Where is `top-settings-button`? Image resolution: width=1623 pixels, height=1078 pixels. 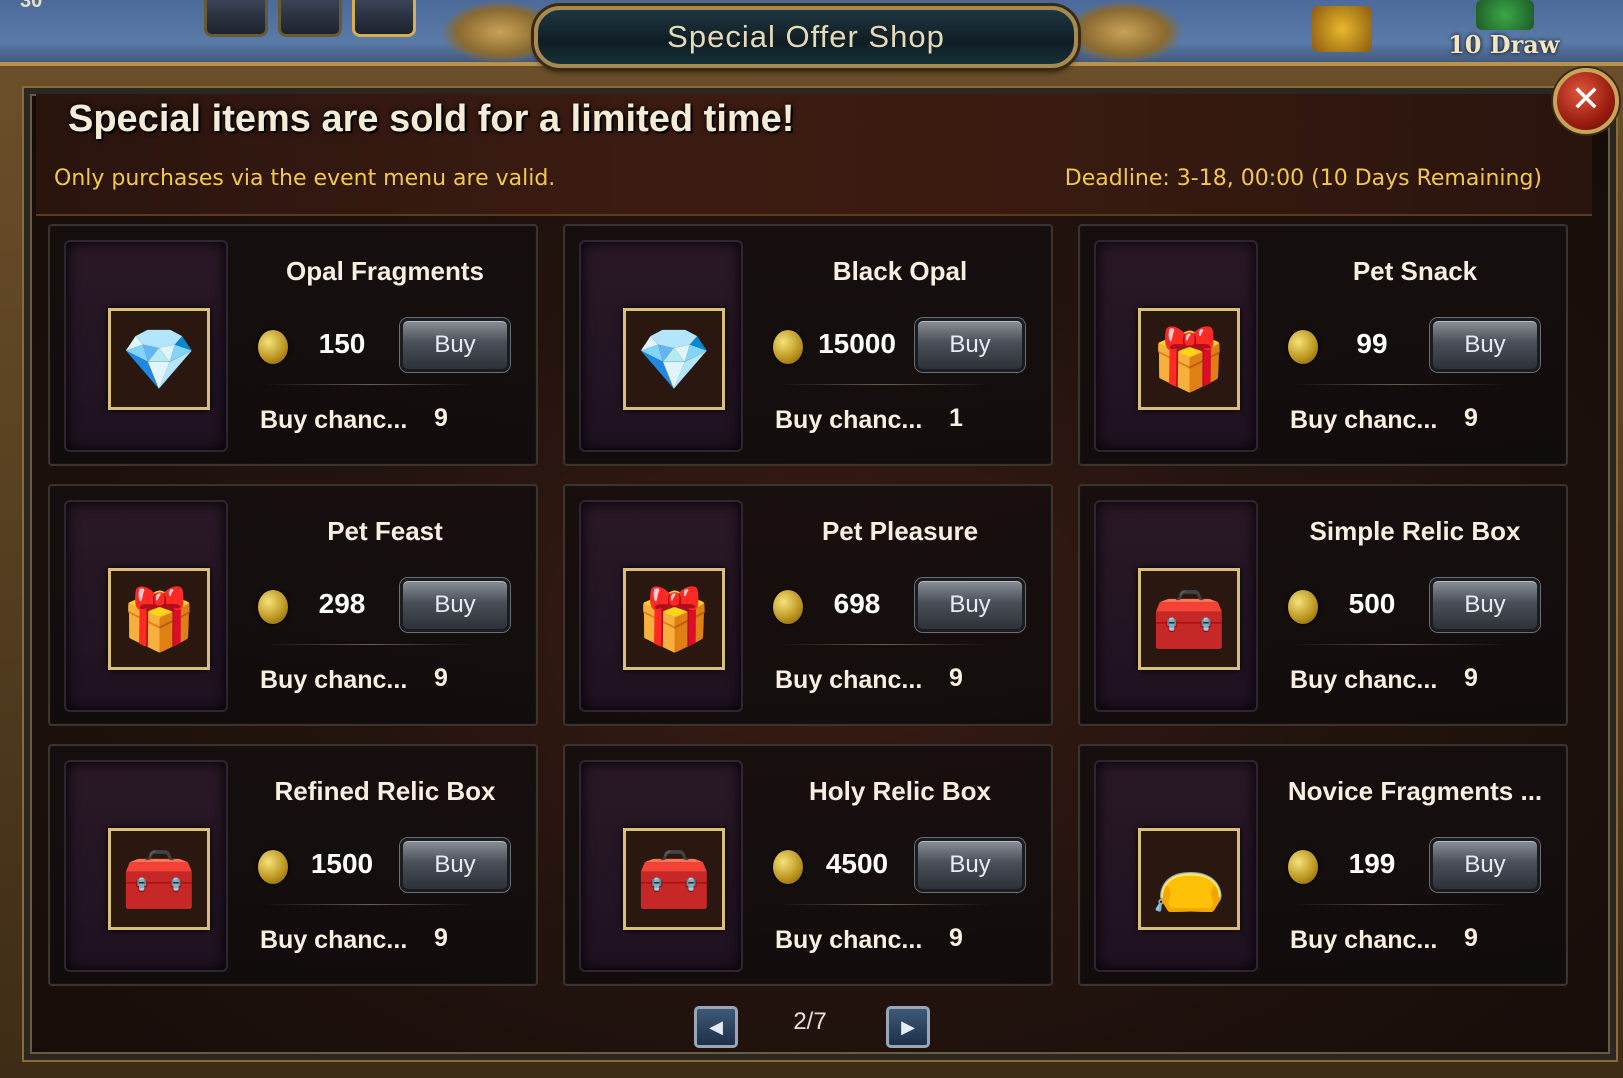 top-settings-button is located at coordinates (310, 18).